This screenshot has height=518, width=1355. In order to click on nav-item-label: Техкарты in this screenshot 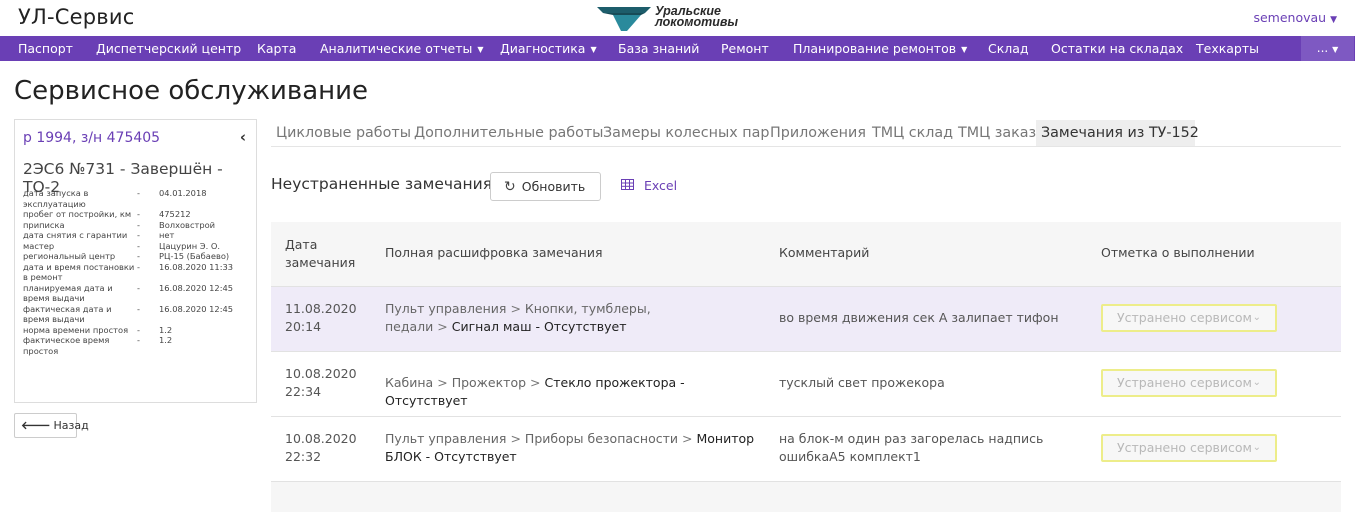, I will do `click(1228, 48)`.